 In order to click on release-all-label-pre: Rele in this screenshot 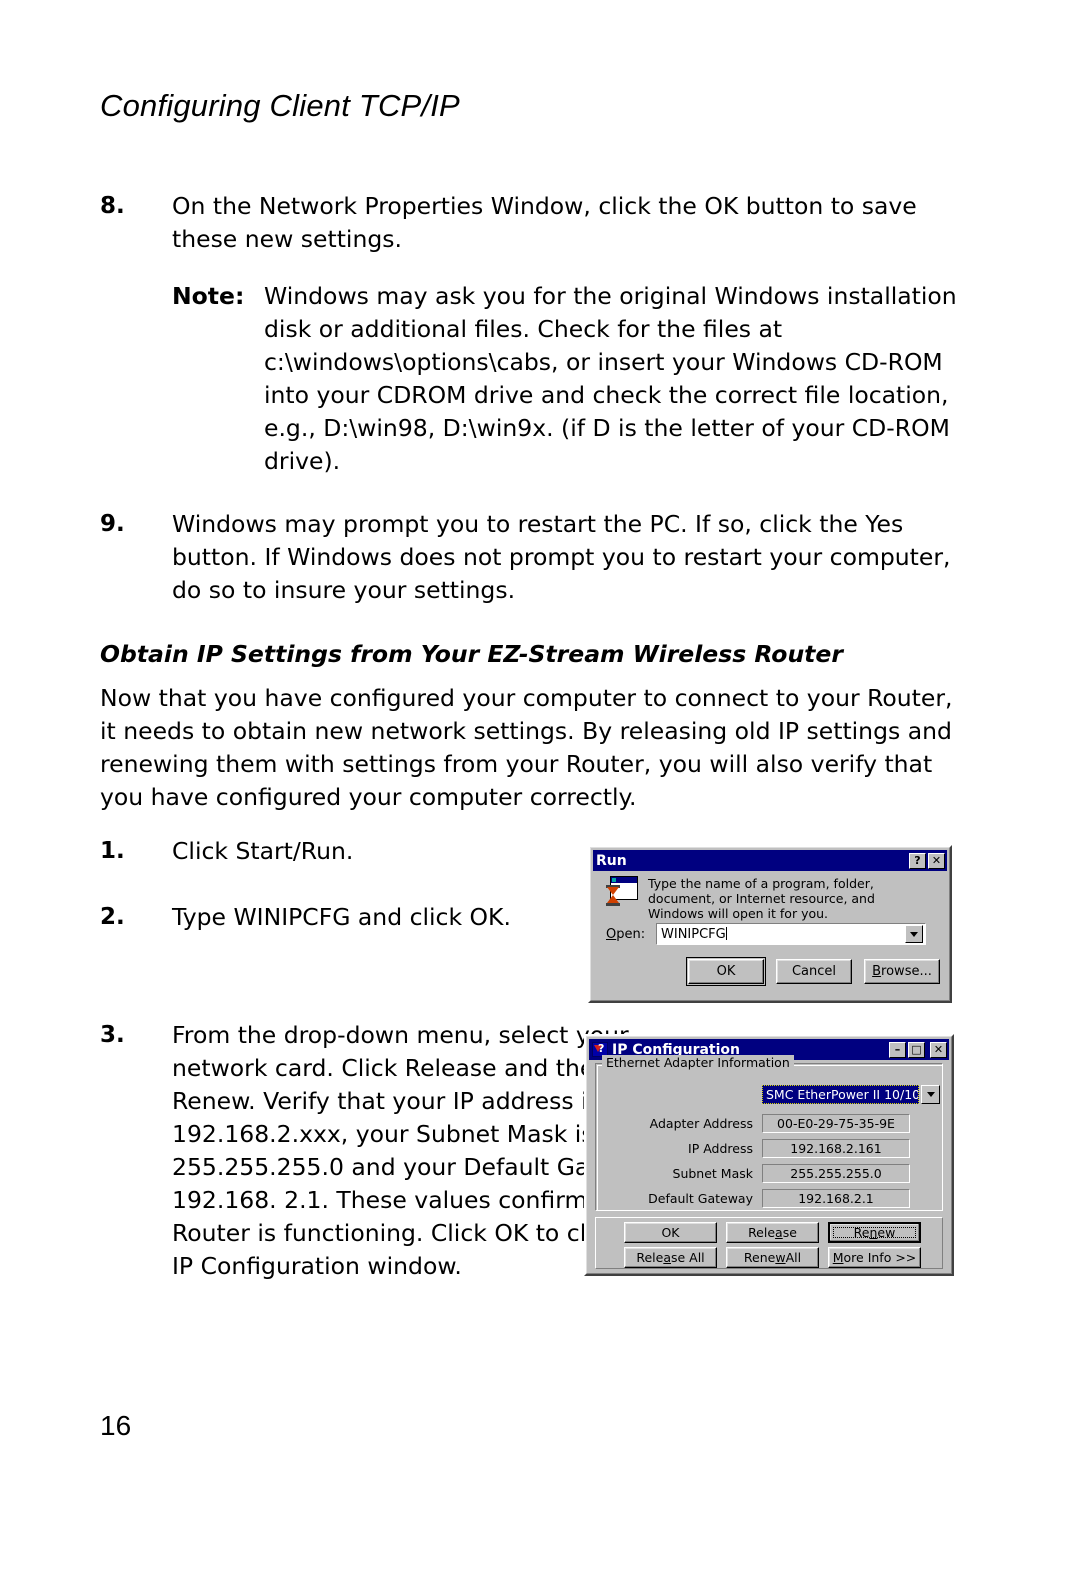, I will do `click(650, 1257)`.